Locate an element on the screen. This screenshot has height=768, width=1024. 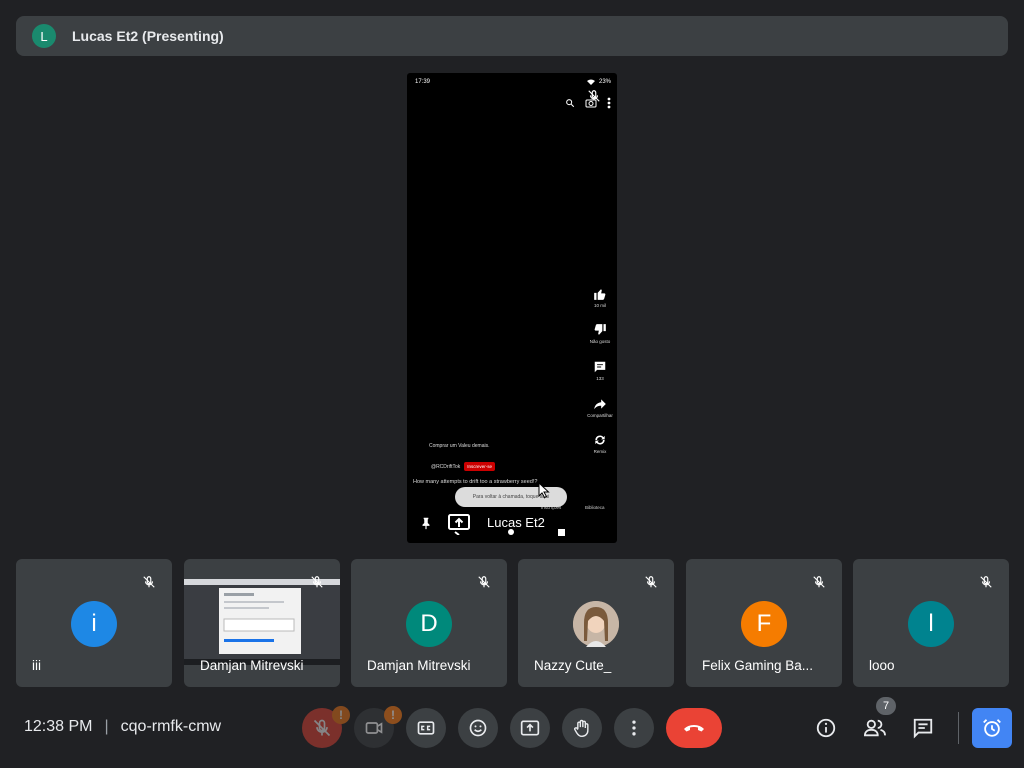
camera-off-icon is located at coordinates (374, 728).